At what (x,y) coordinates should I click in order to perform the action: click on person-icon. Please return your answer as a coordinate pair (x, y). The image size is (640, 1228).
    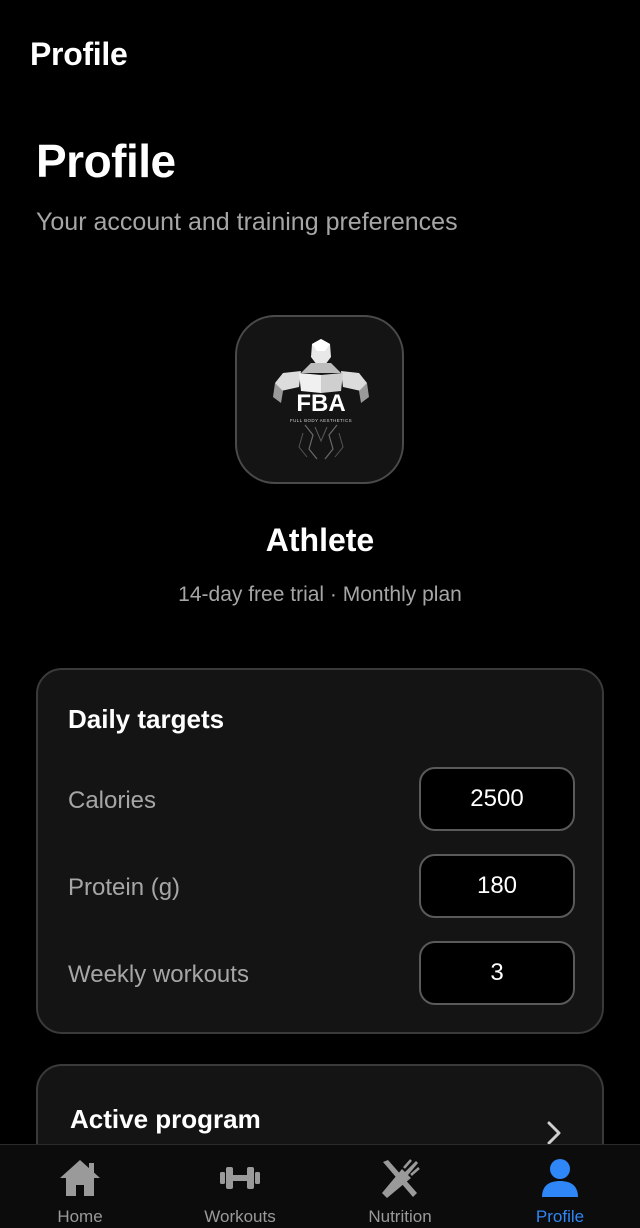
    Looking at the image, I should click on (560, 1178).